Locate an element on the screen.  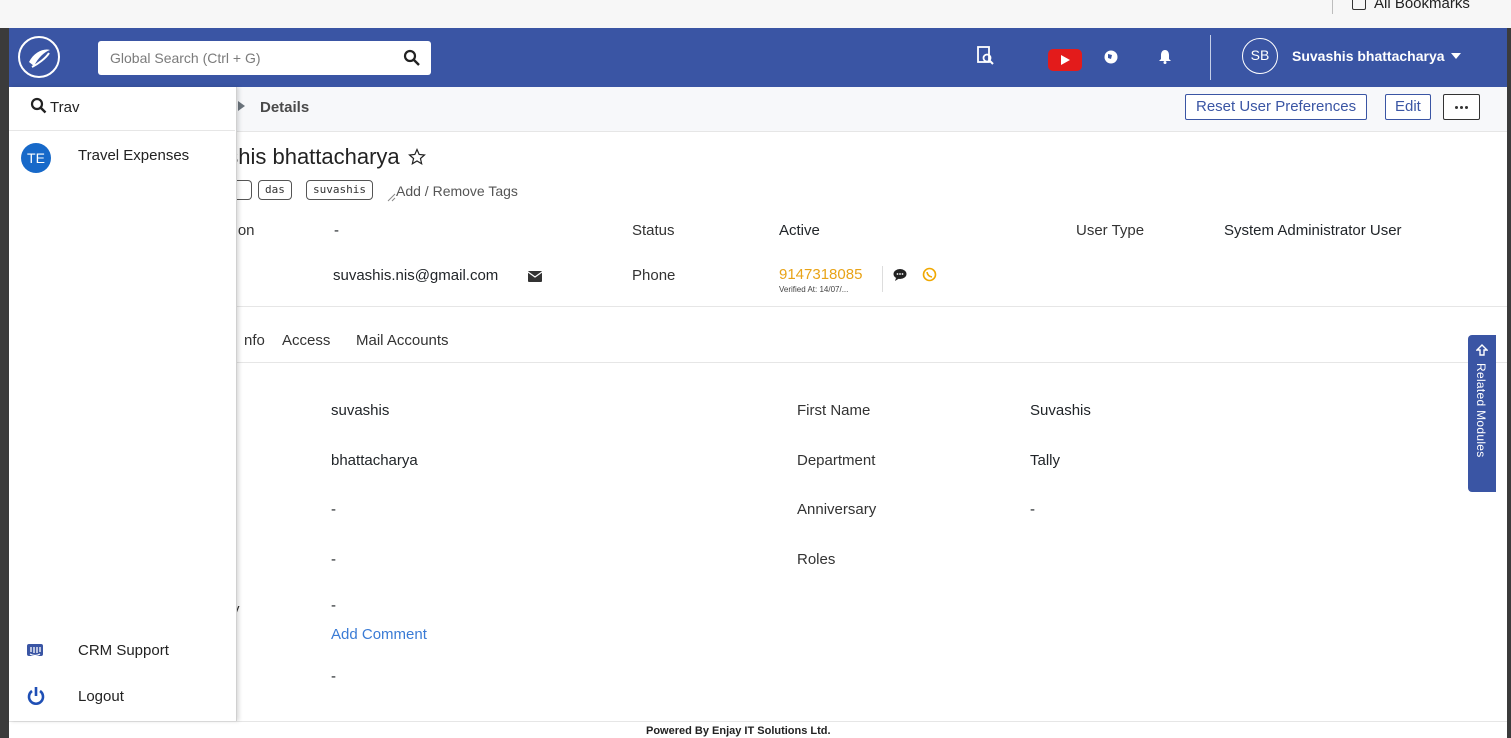
menu-result-badge: TE is located at coordinates (36, 158).